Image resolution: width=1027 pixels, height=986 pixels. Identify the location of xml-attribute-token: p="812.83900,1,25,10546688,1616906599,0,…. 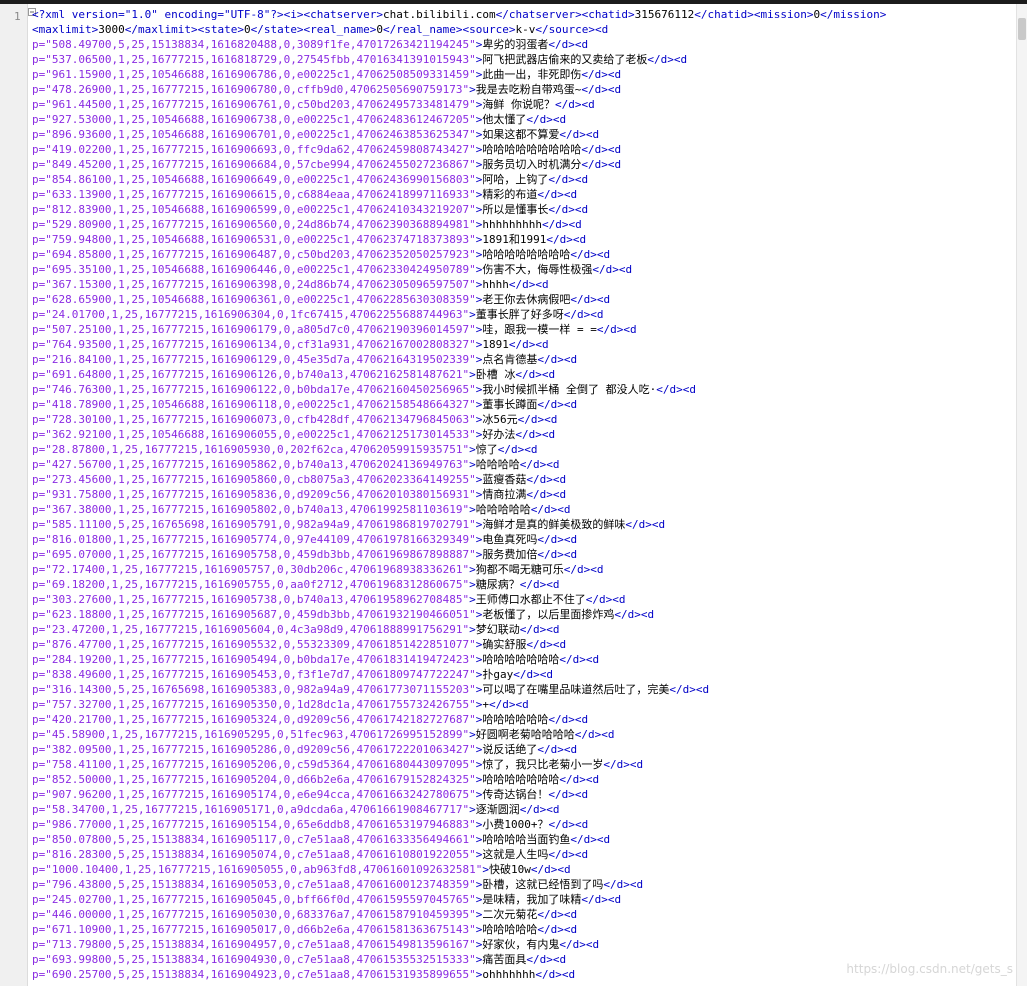
(254, 209).